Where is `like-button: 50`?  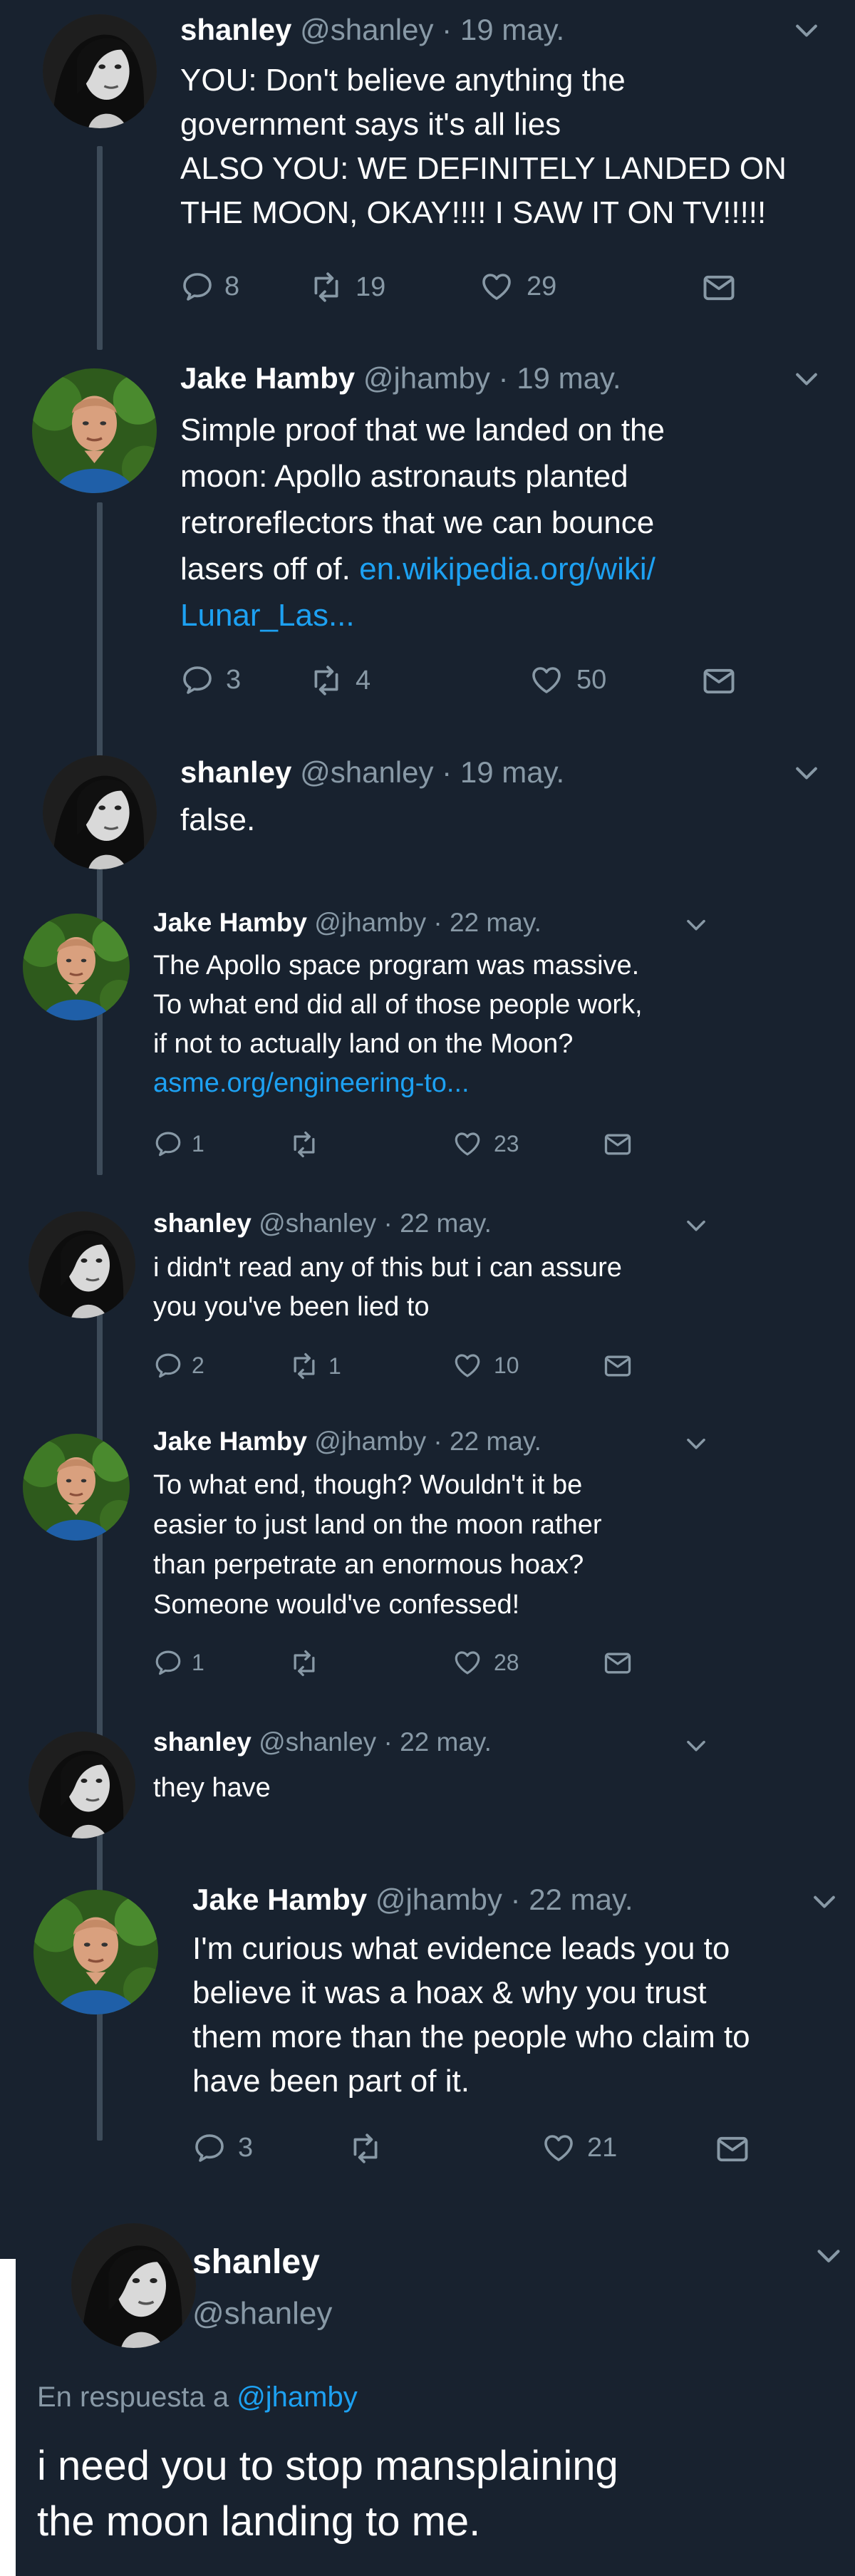 like-button: 50 is located at coordinates (567, 680).